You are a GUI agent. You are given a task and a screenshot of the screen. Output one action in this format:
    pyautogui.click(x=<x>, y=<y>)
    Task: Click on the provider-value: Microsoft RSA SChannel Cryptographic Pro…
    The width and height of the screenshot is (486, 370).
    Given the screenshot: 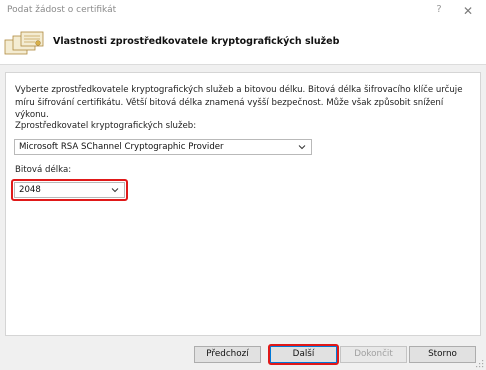 What is the action you would take?
    pyautogui.click(x=121, y=147)
    